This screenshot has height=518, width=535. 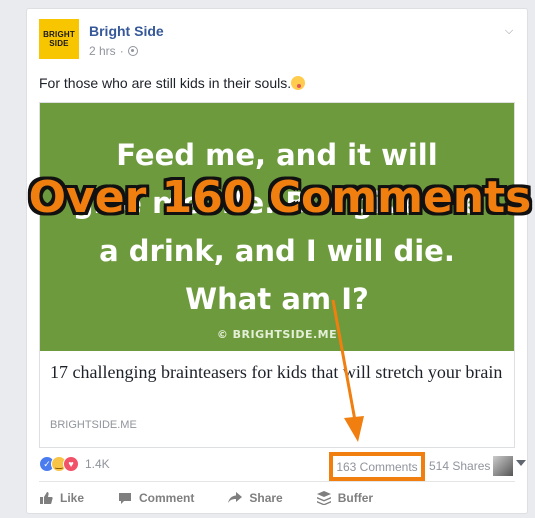 I want to click on comment-button: Comment, so click(x=156, y=498).